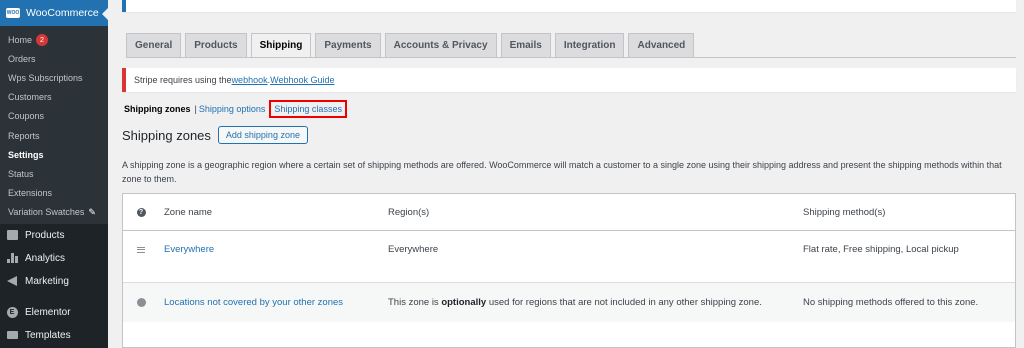 Image resolution: width=1024 pixels, height=348 pixels. I want to click on tab-integration: Integration, so click(589, 45).